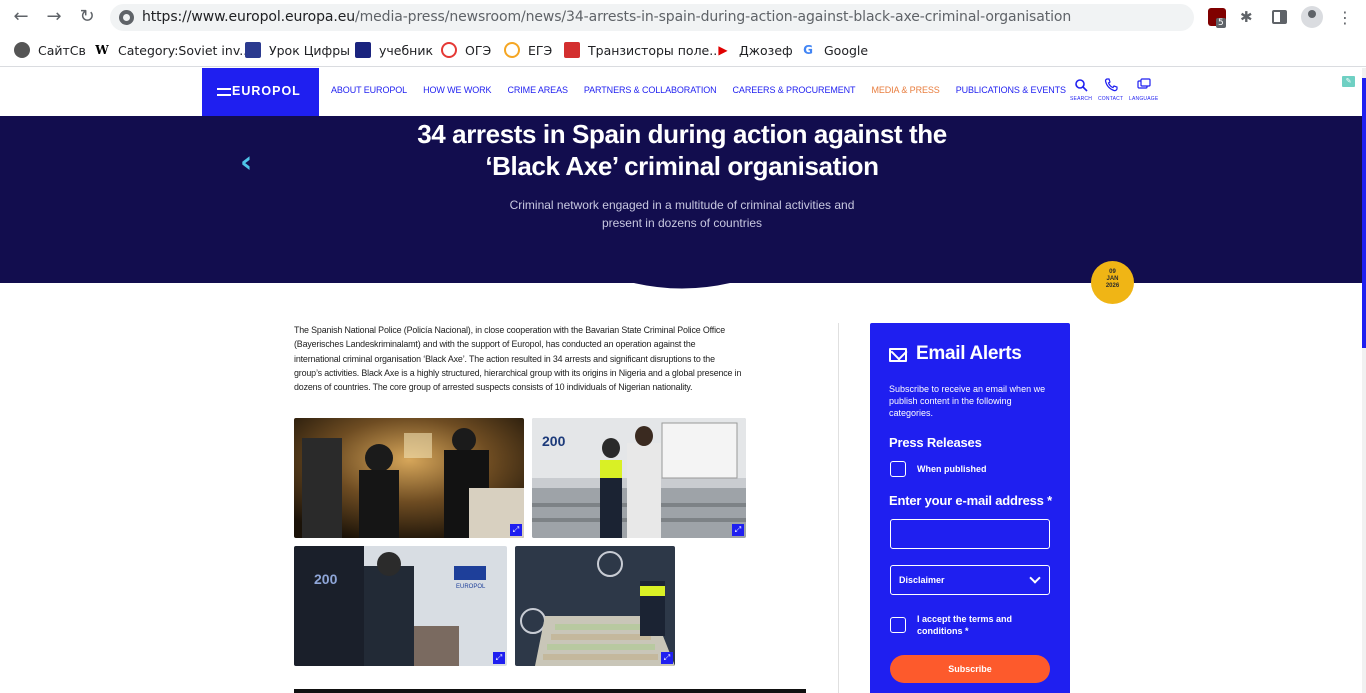  What do you see at coordinates (394, 50) in the screenshot?
I see `bookmark-item: учебник` at bounding box center [394, 50].